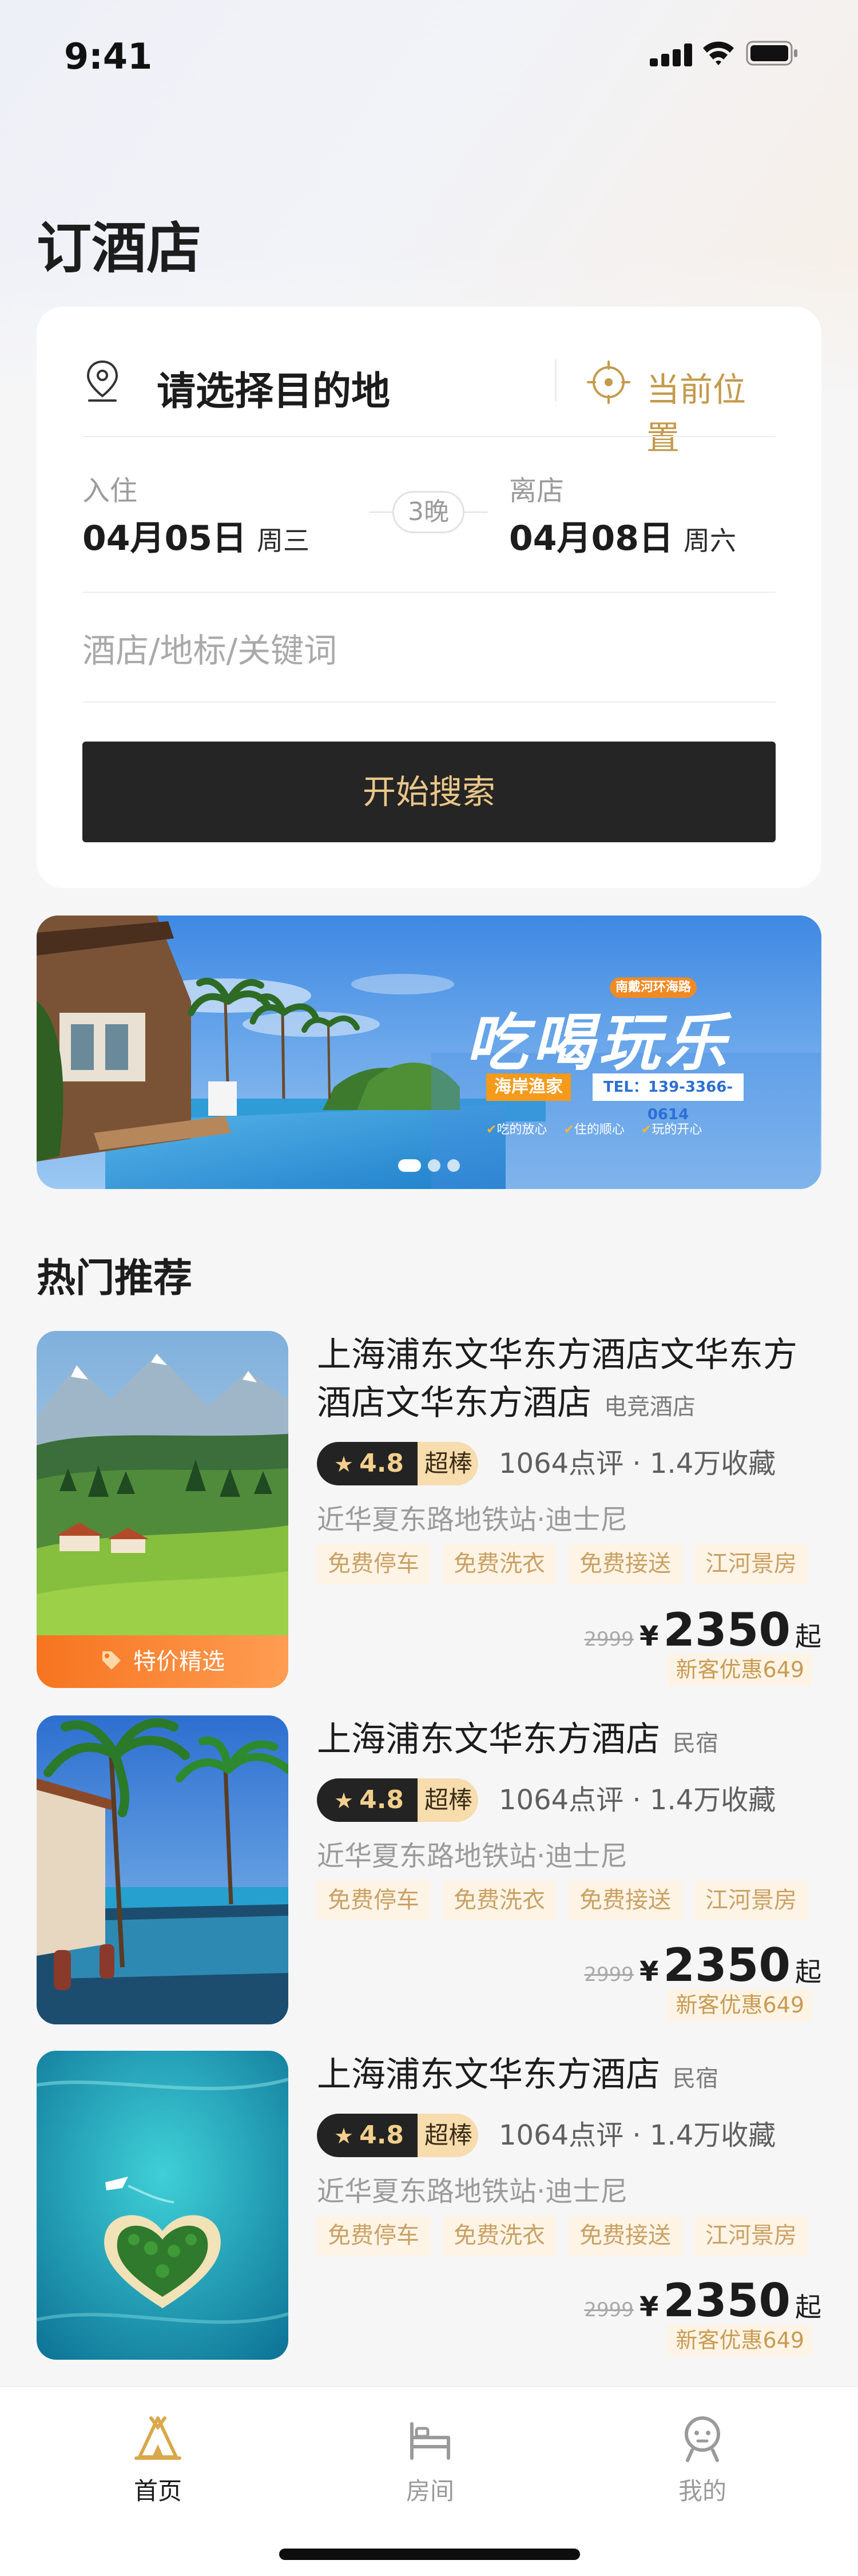 Image resolution: width=858 pixels, height=2576 pixels. I want to click on home-indicator, so click(429, 2555).